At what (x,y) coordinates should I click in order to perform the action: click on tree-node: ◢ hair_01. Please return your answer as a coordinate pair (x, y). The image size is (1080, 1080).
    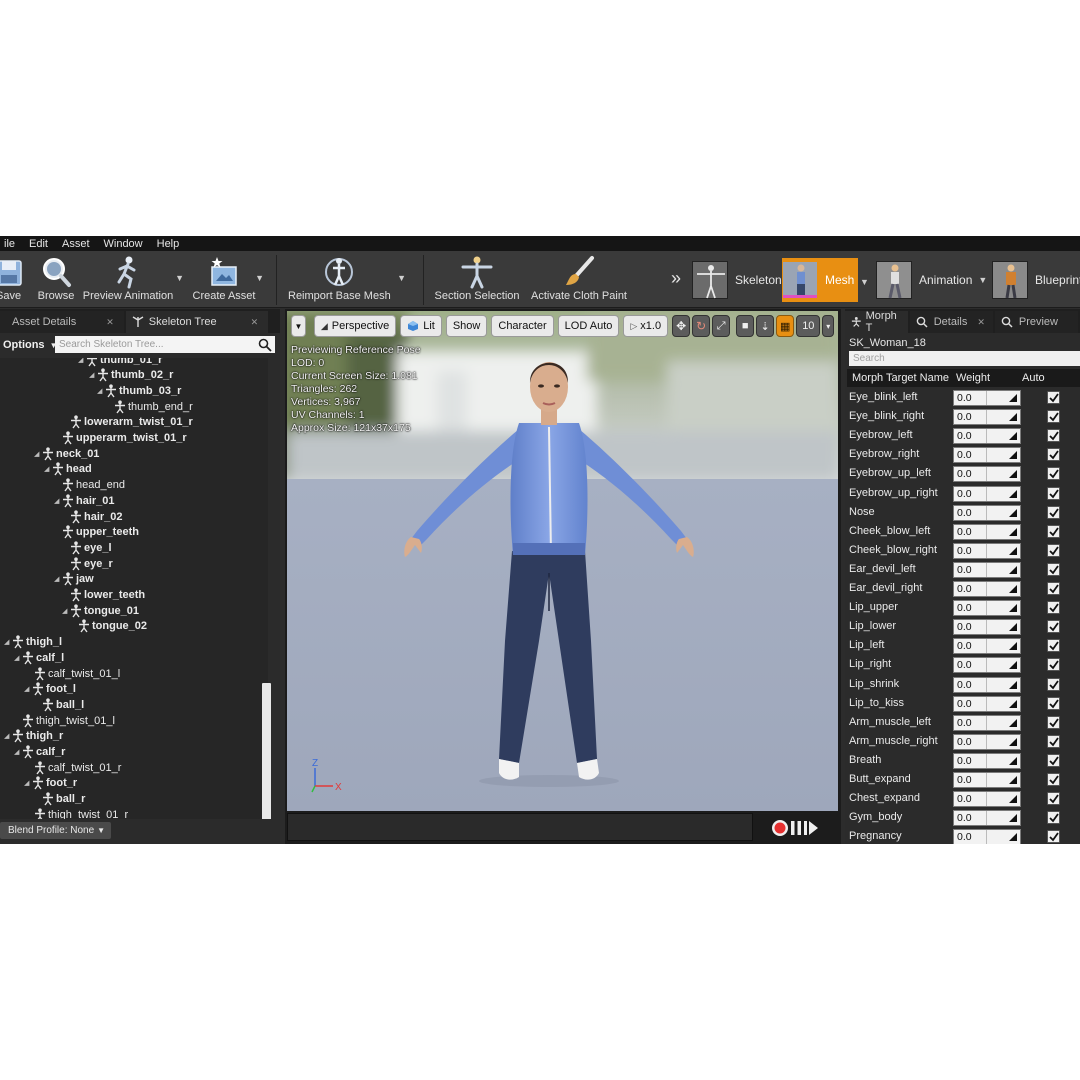
    Looking at the image, I should click on (84, 500).